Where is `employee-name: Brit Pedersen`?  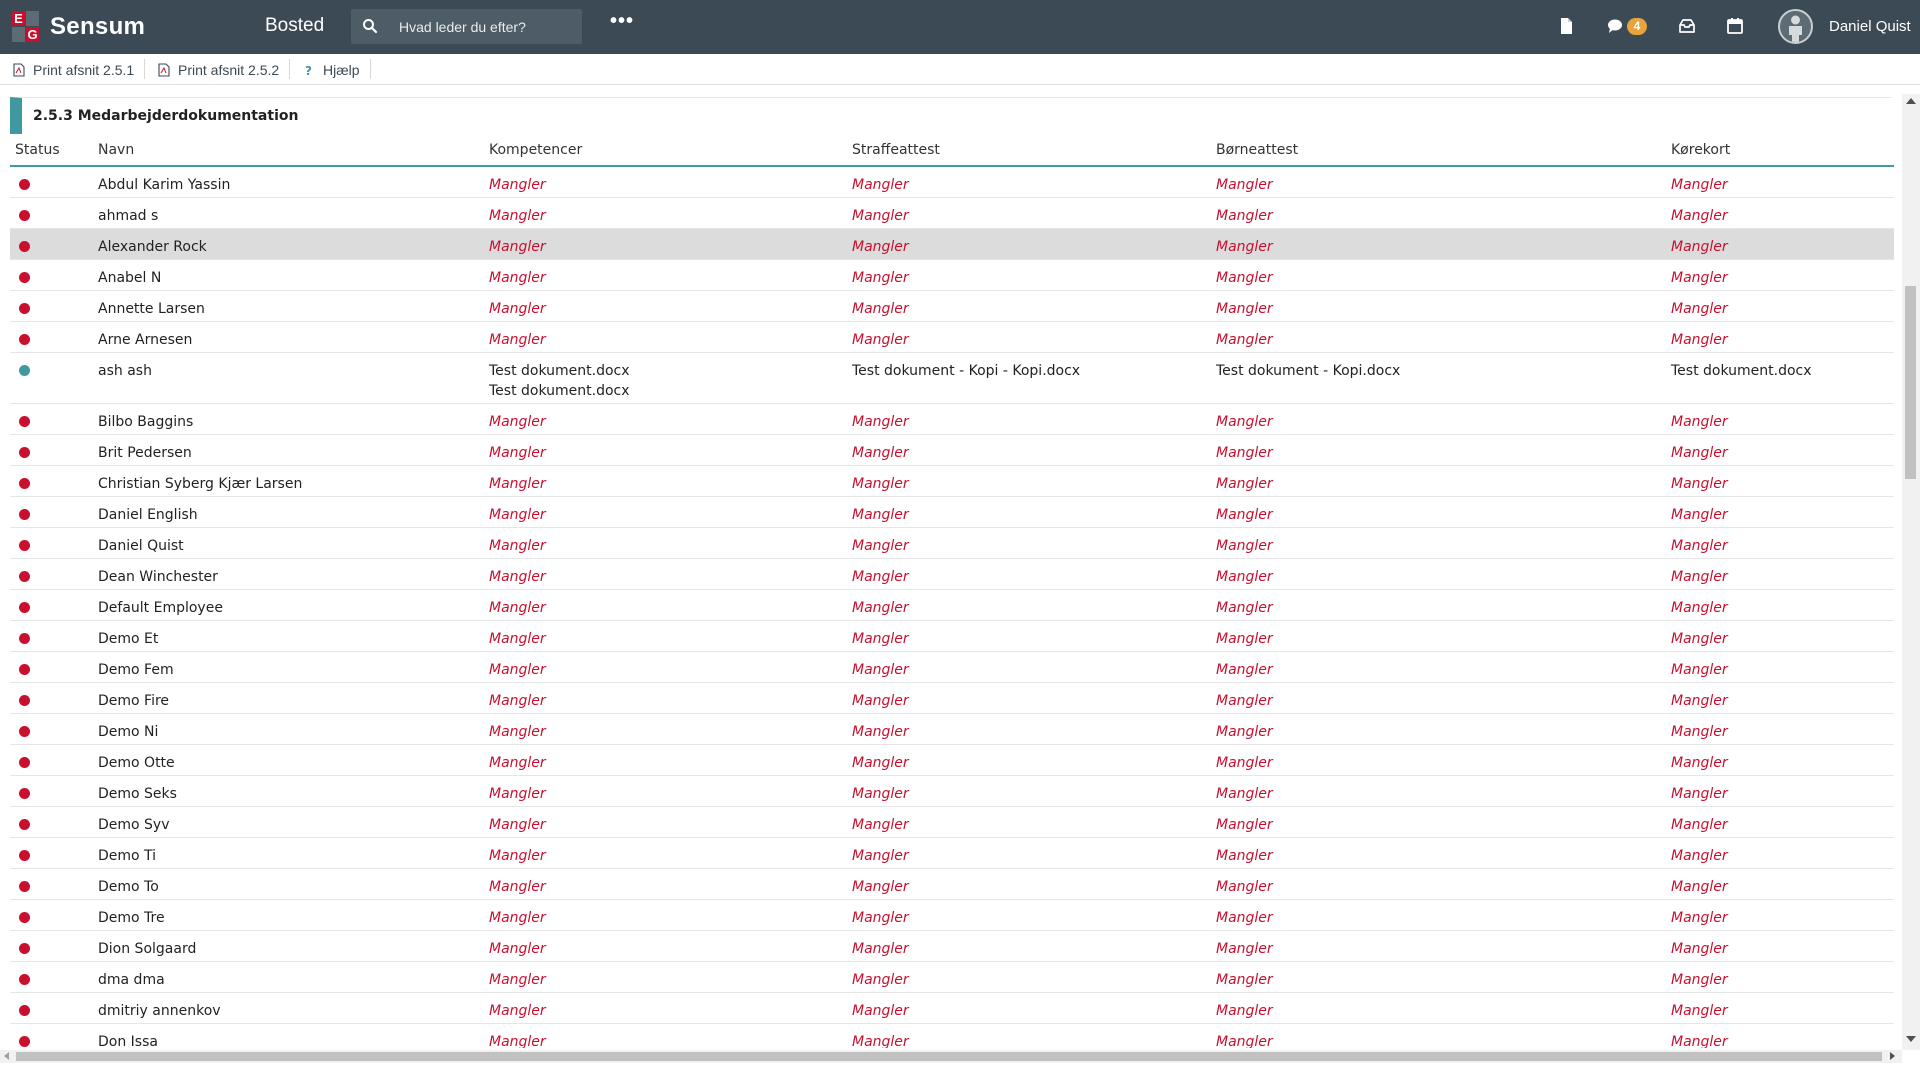 employee-name: Brit Pedersen is located at coordinates (145, 453).